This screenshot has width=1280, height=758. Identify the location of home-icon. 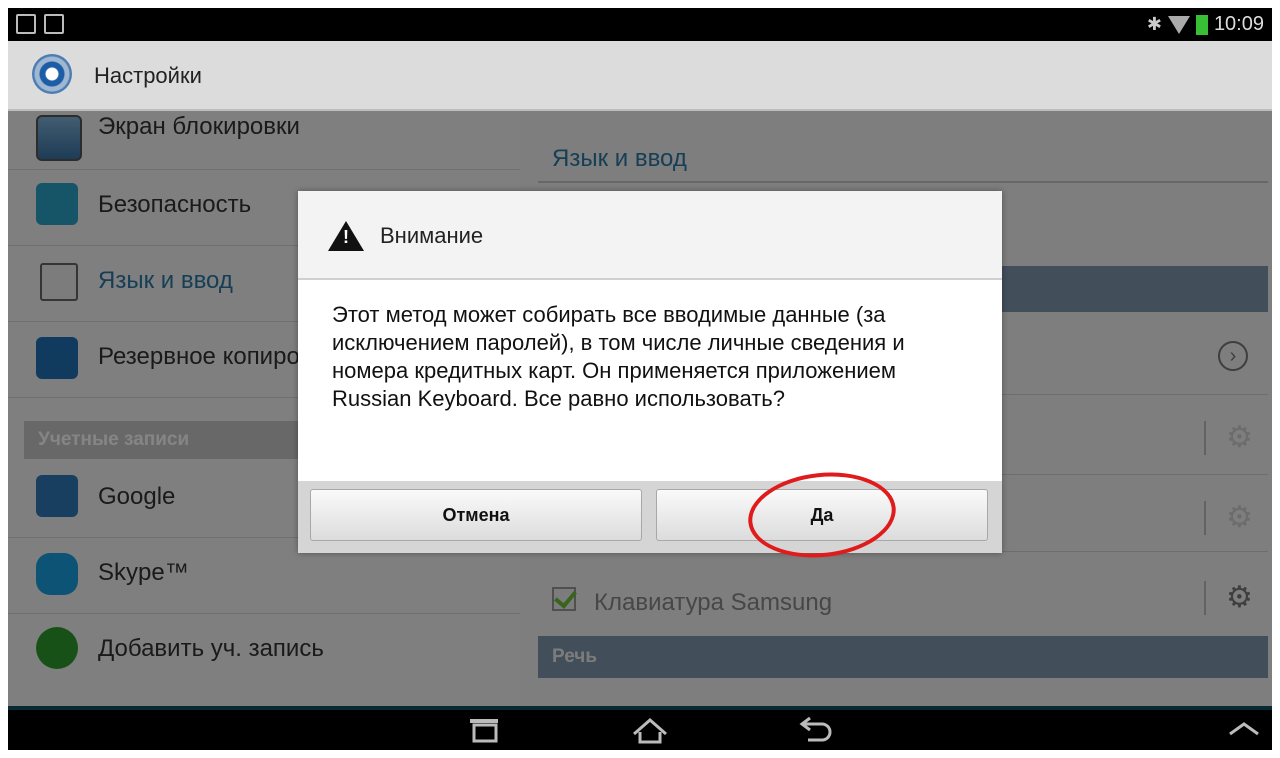
(650, 730).